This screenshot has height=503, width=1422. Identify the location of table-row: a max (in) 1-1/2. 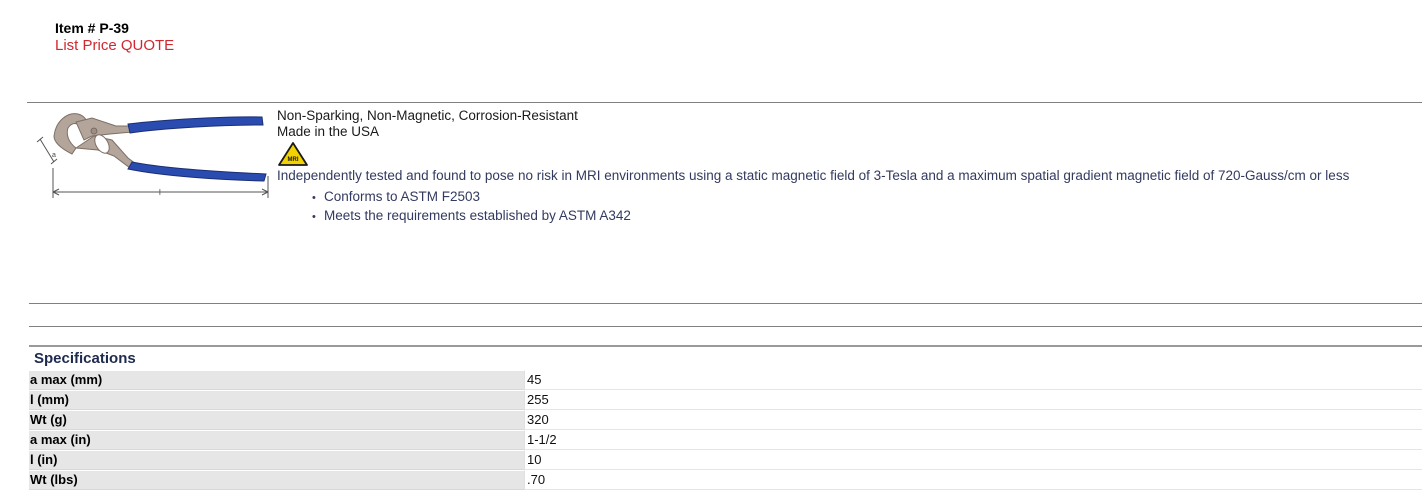
(725, 440).